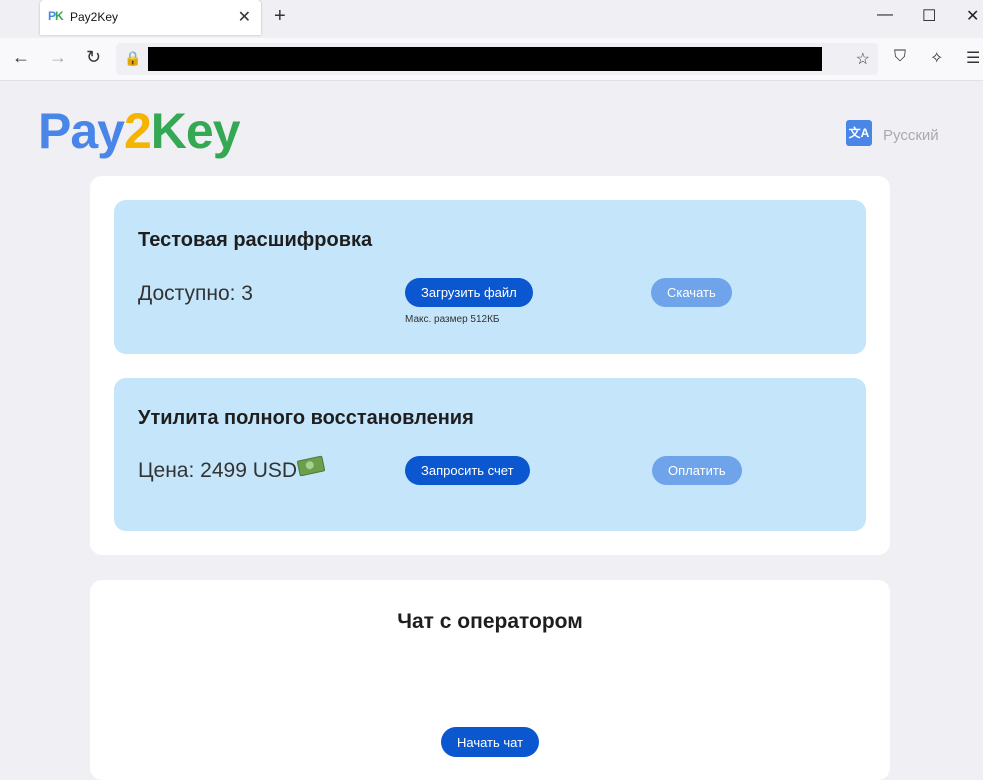  I want to click on tab-close-icon: ✕, so click(244, 17).